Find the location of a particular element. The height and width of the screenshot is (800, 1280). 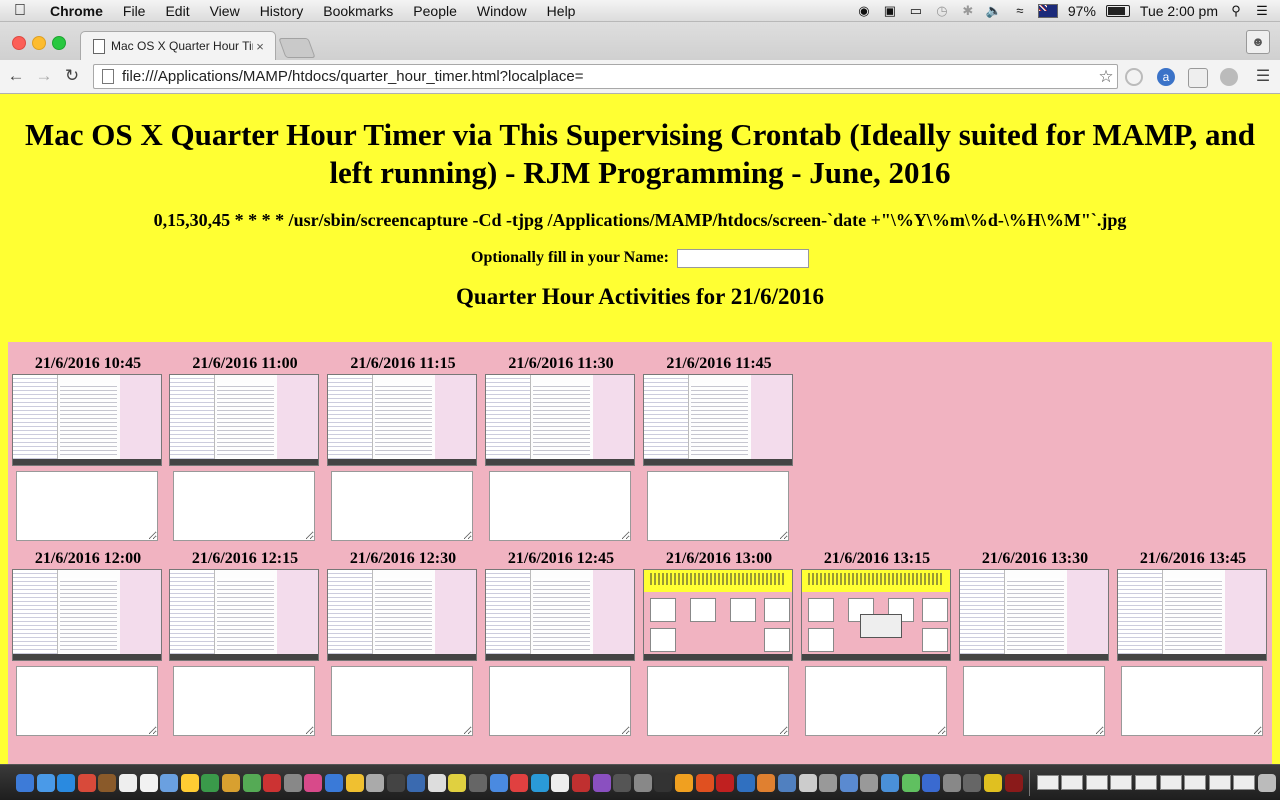

menu-help: Help is located at coordinates (561, 11).